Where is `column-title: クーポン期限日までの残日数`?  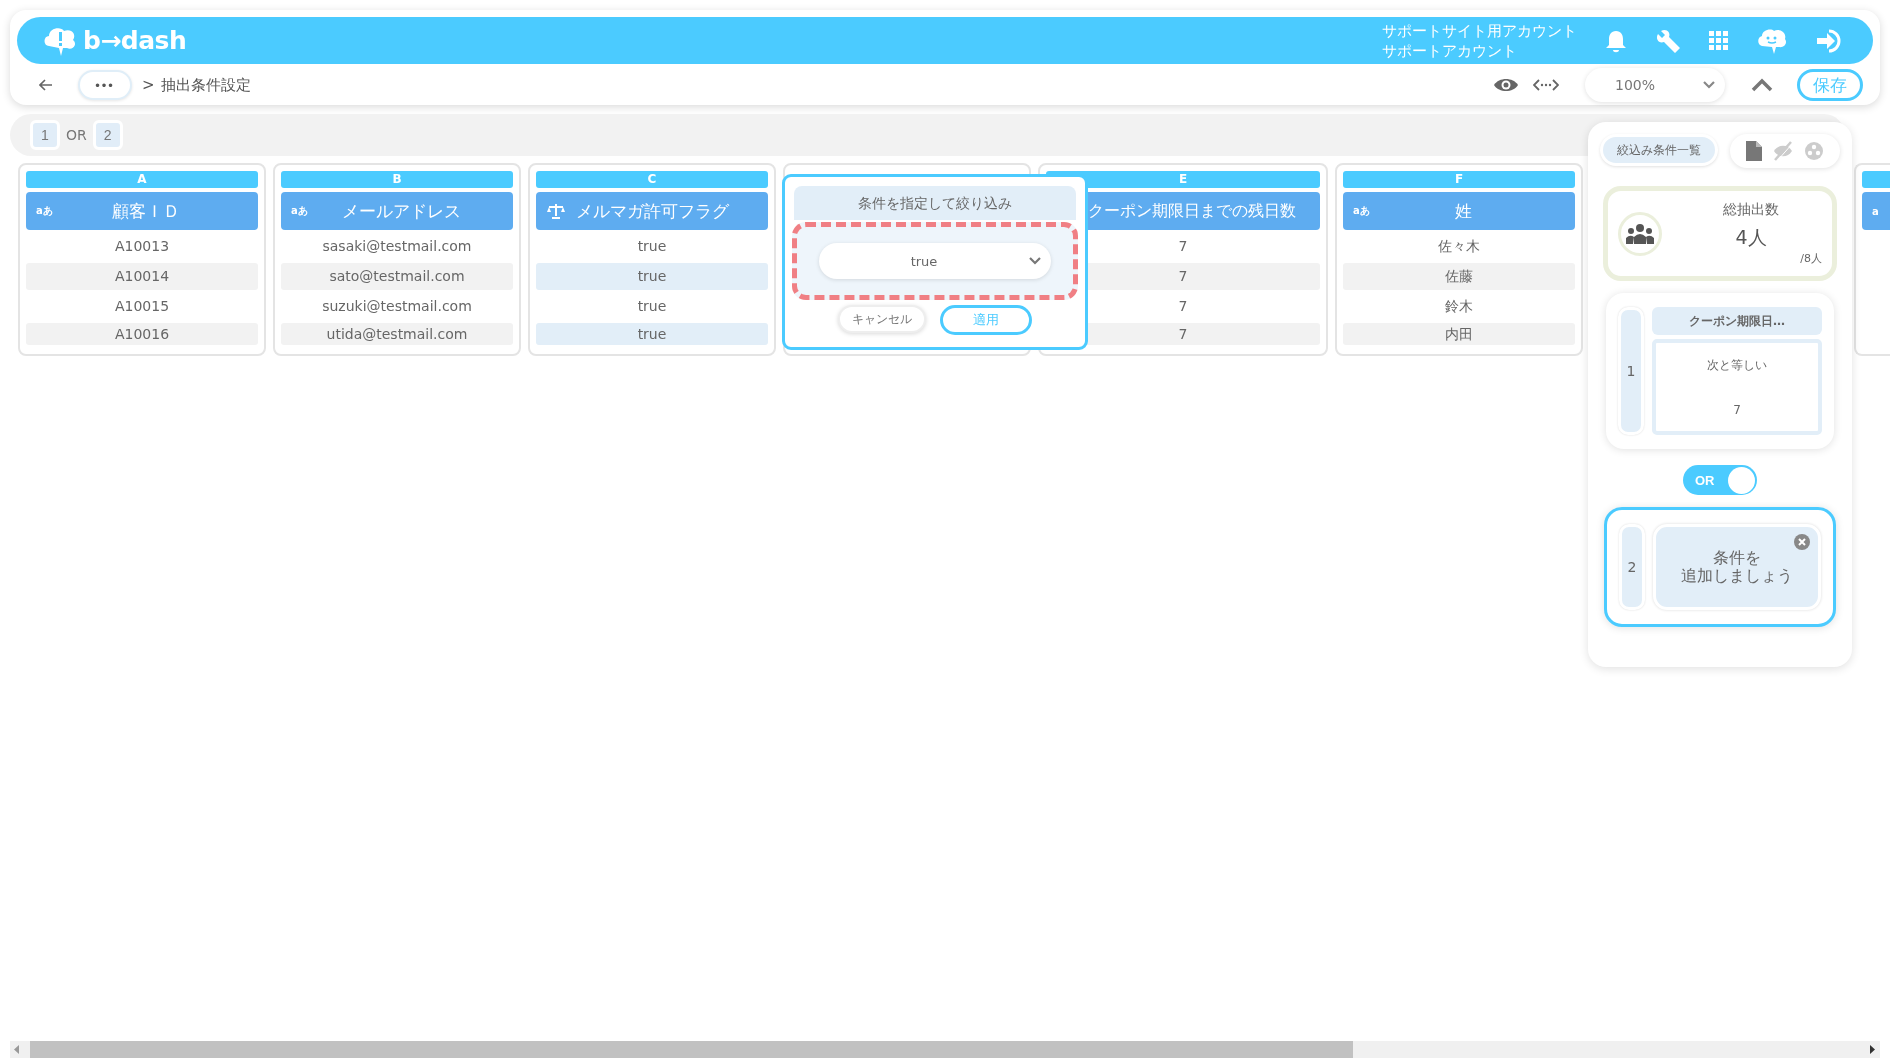 column-title: クーポン期限日までの残日数 is located at coordinates (1192, 211).